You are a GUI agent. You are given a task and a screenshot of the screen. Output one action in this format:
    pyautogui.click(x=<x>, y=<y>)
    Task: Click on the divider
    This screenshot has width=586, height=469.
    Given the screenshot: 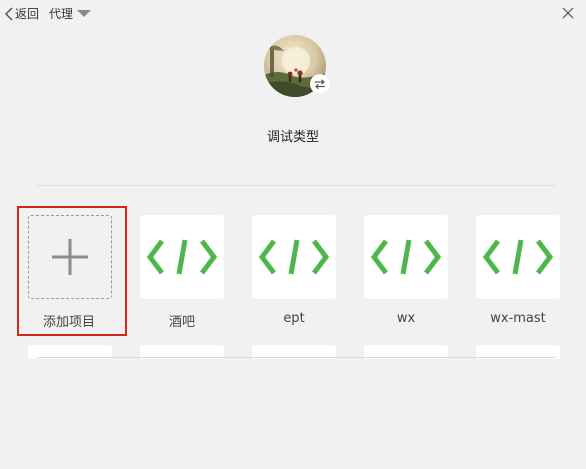 What is the action you would take?
    pyautogui.click(x=296, y=185)
    